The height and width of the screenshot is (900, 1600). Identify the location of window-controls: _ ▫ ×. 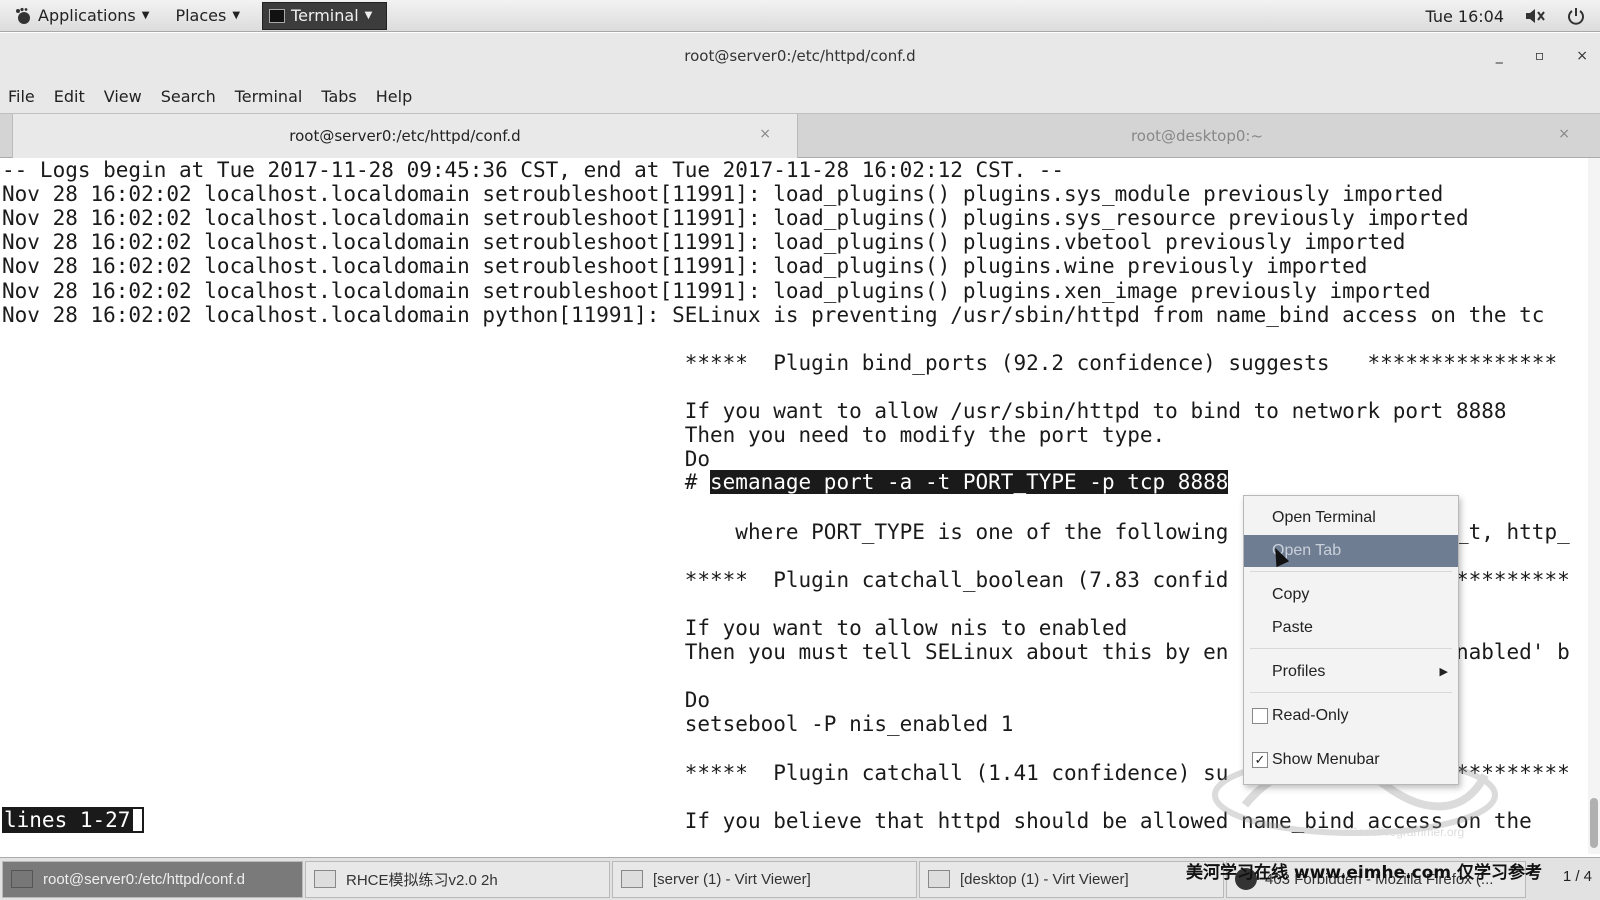
(1542, 56).